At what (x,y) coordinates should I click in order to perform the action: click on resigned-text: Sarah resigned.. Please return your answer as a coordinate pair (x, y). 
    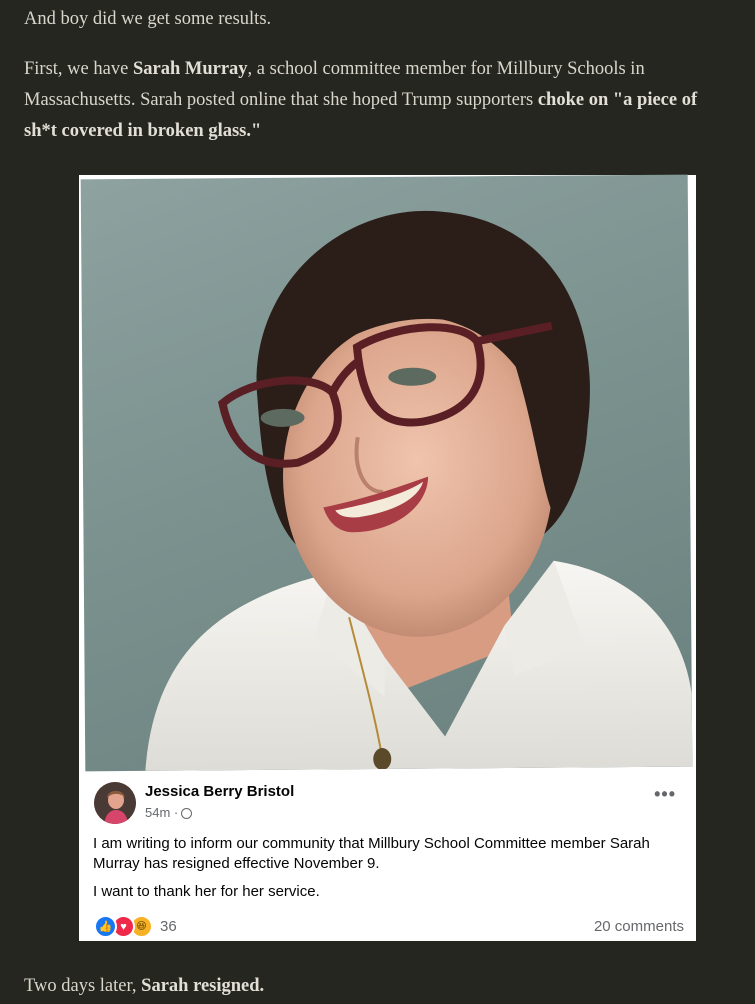
    Looking at the image, I should click on (203, 986).